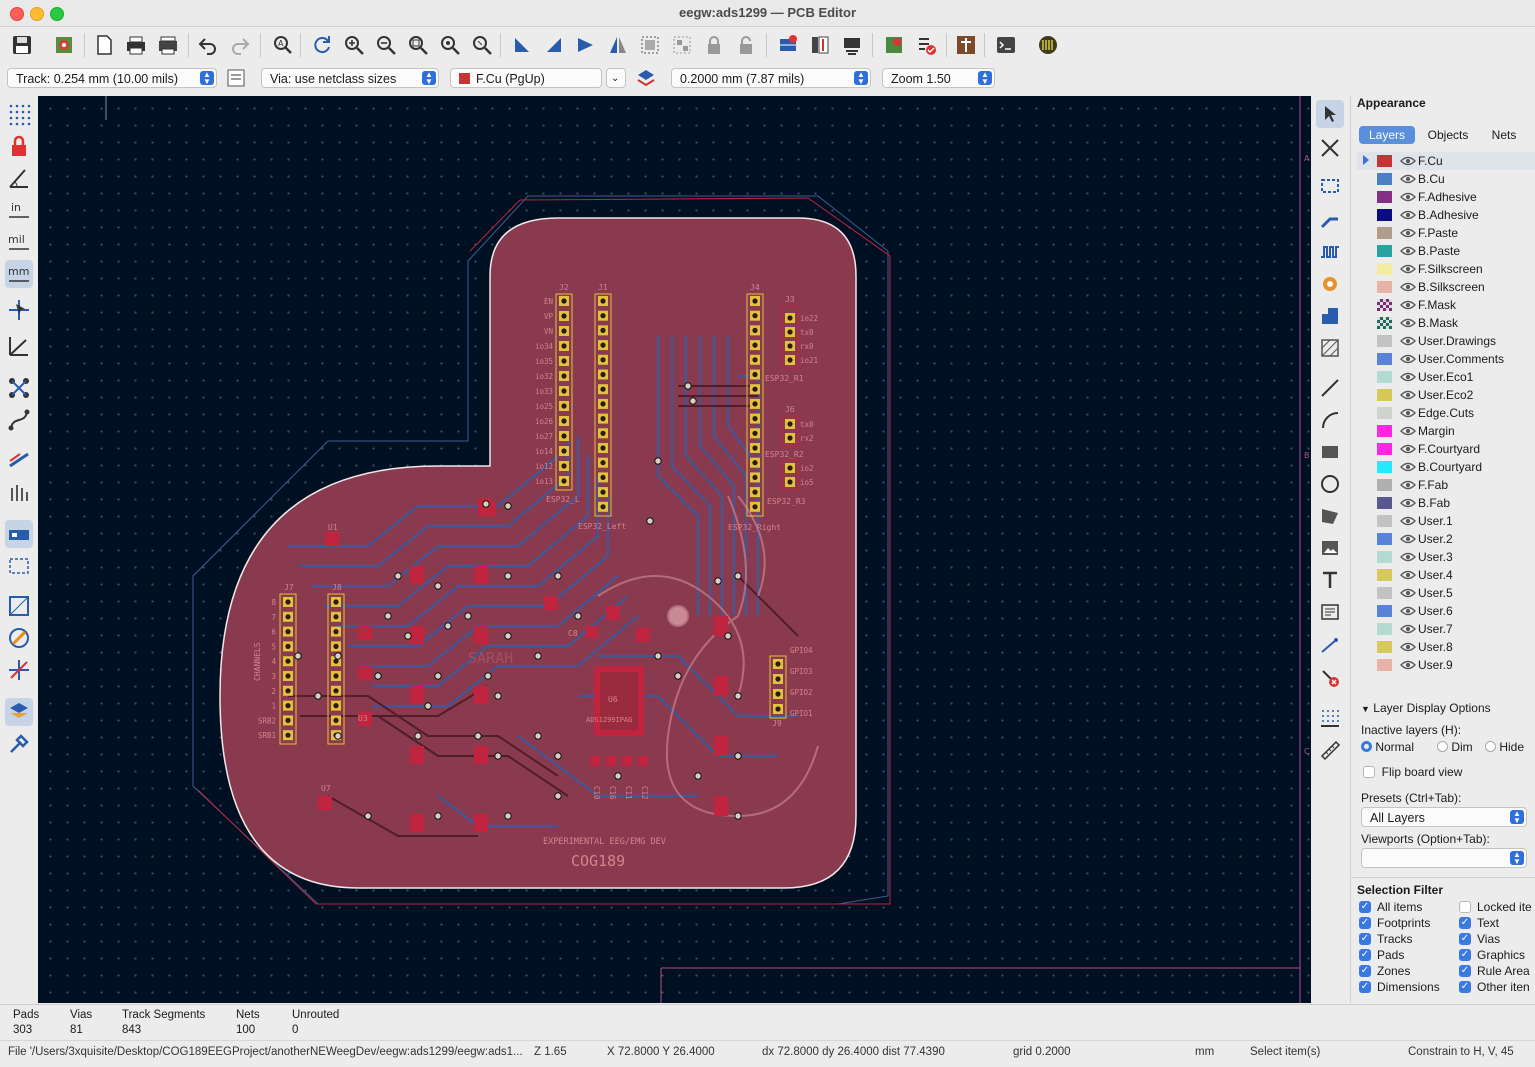 The width and height of the screenshot is (1535, 1067). I want to click on tab-layers: Layers, so click(1387, 135).